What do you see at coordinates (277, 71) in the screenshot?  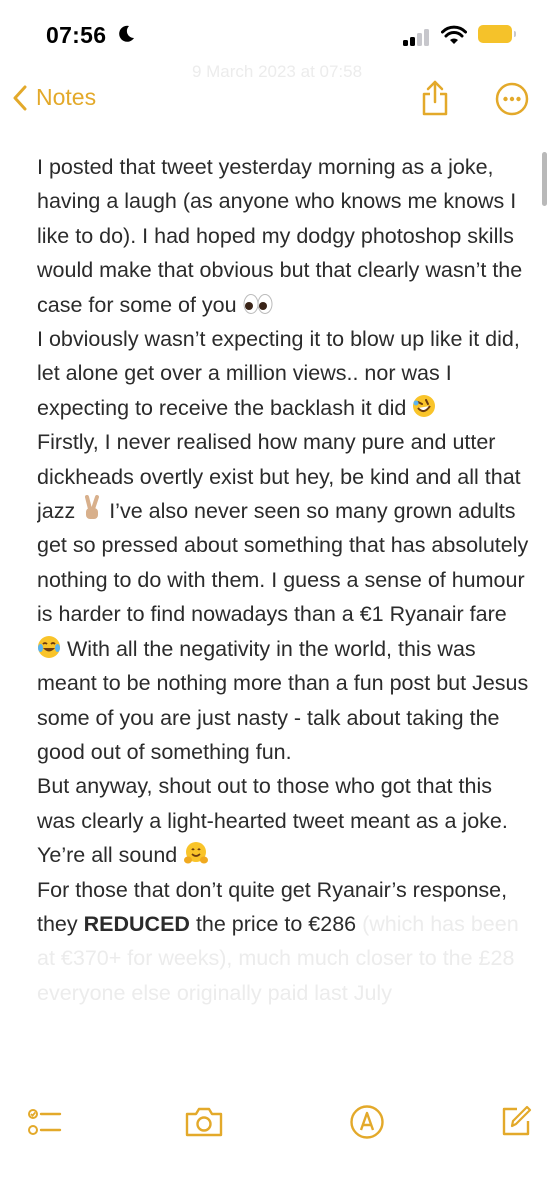 I see `note-date: 9 March 2023 at 07:58` at bounding box center [277, 71].